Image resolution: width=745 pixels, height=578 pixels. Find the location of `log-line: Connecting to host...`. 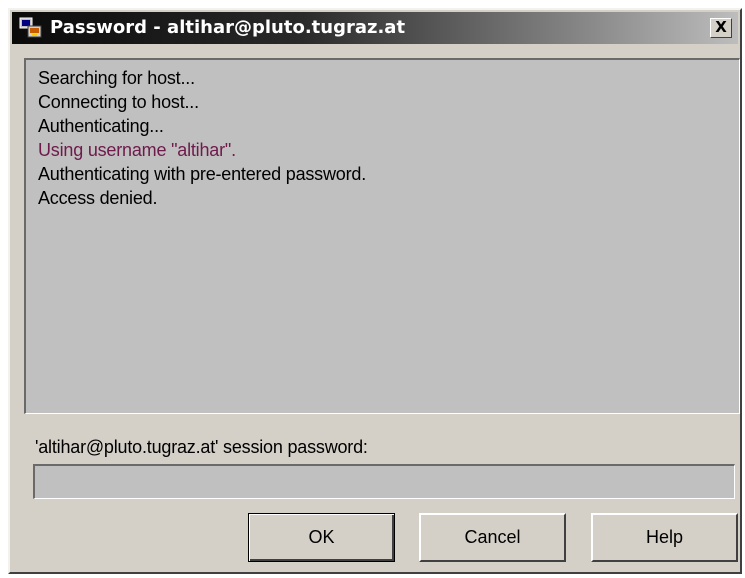

log-line: Connecting to host... is located at coordinates (118, 102).